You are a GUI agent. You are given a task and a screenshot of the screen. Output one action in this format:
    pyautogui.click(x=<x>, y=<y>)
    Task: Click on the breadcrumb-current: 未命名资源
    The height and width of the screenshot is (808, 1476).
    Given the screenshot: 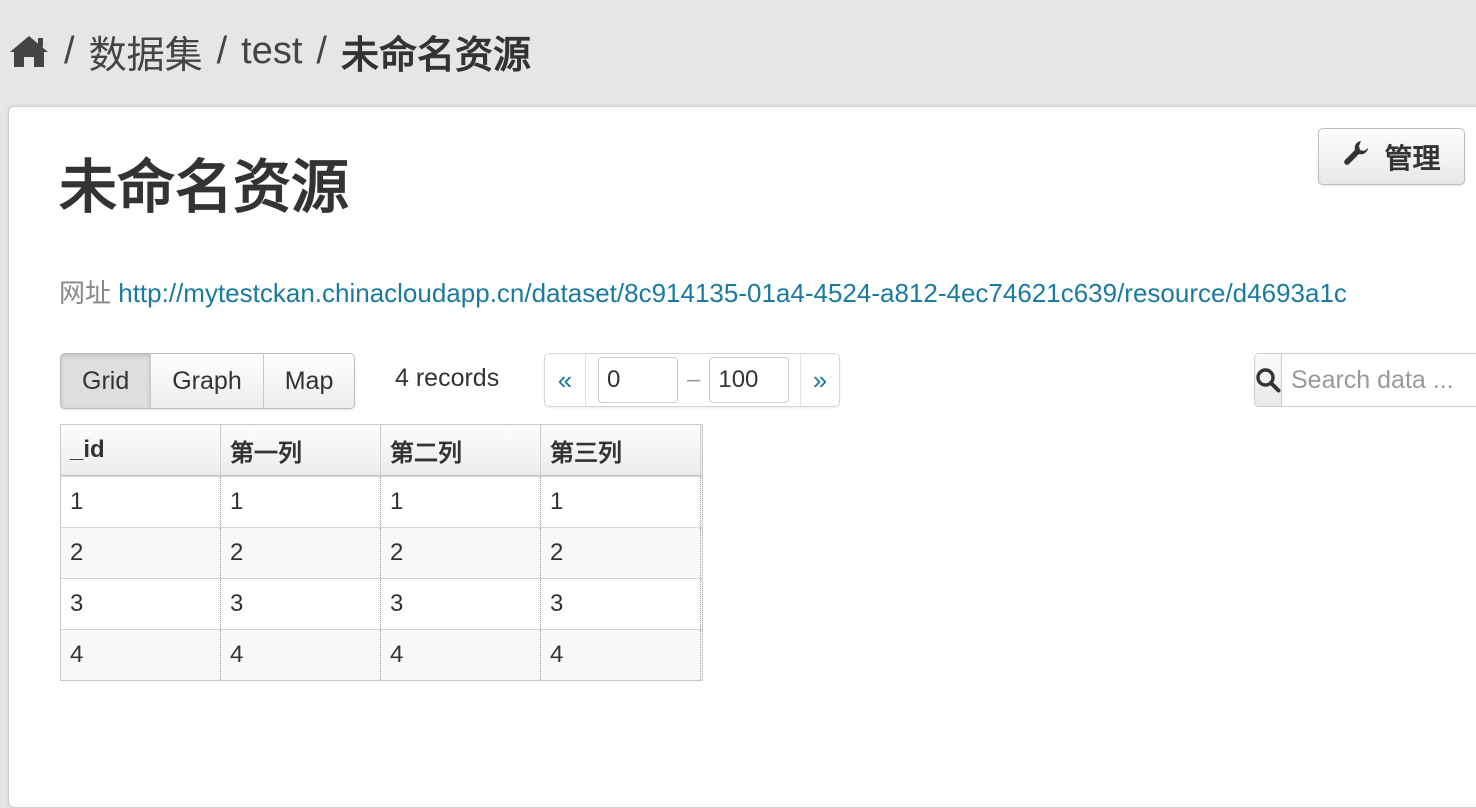 What is the action you would take?
    pyautogui.click(x=436, y=51)
    